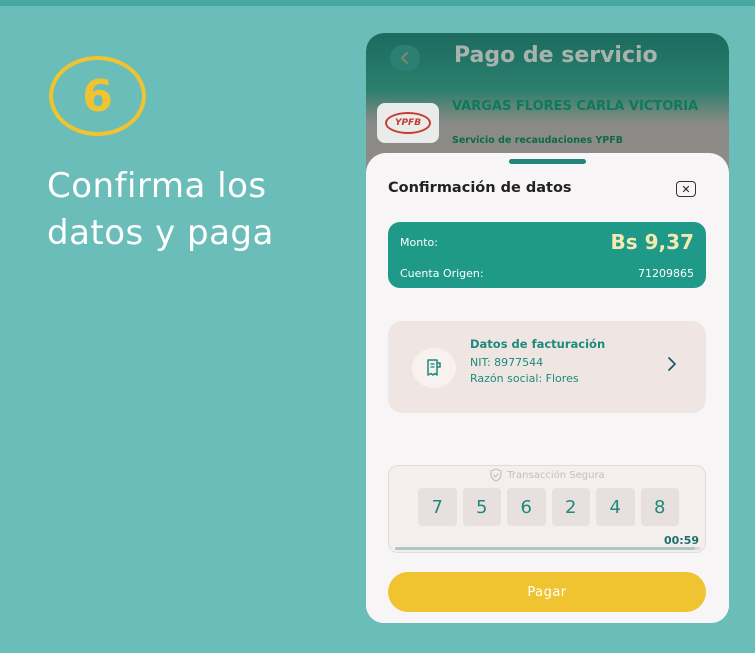  Describe the element at coordinates (537, 140) in the screenshot. I see `merchant-service: Servicio de recaudaciones YPFB` at that location.